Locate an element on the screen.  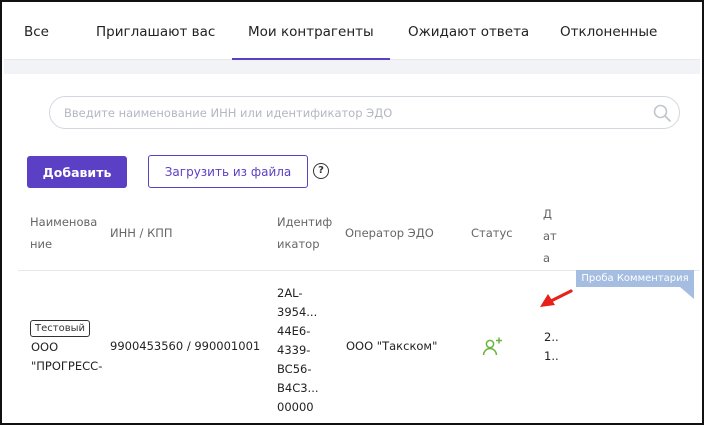
column-header-name: Наименова ние is located at coordinates (63, 233).